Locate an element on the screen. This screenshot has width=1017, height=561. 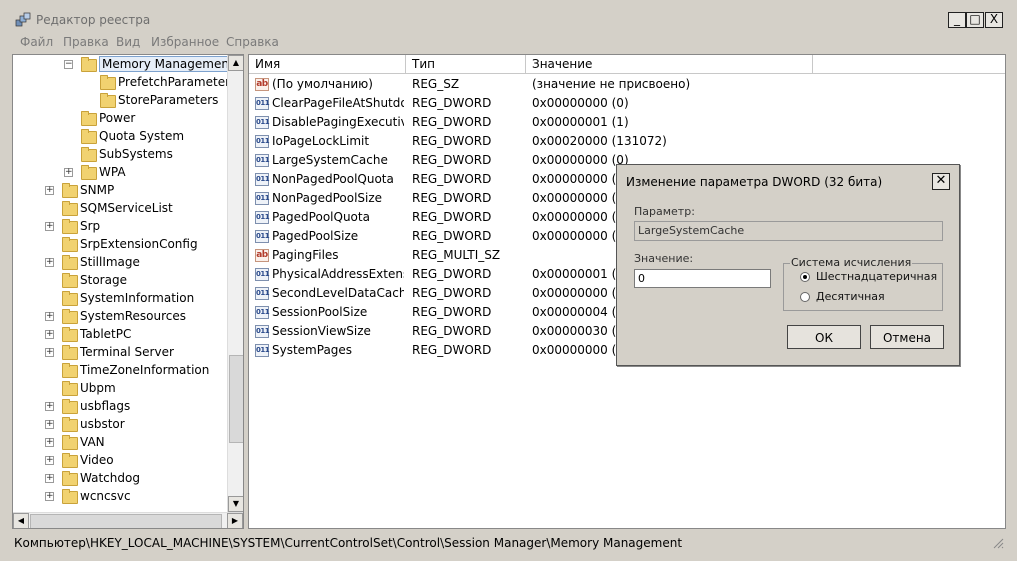
radio-decimal-label: Десятичная is located at coordinates (850, 296).